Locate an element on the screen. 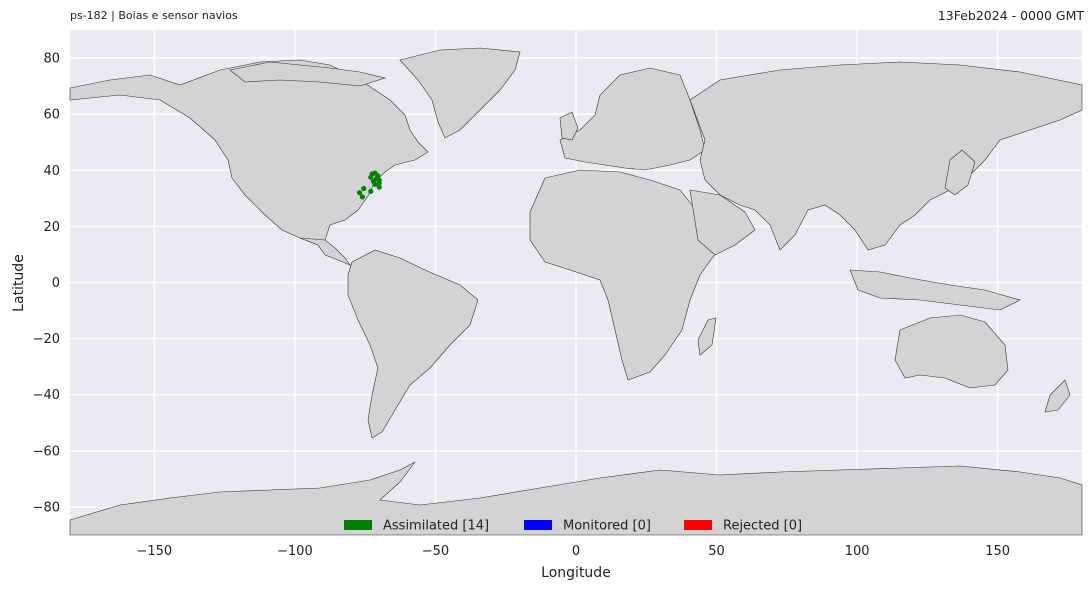 The image size is (1092, 590). y-tick-label: −60 is located at coordinates (46, 451).